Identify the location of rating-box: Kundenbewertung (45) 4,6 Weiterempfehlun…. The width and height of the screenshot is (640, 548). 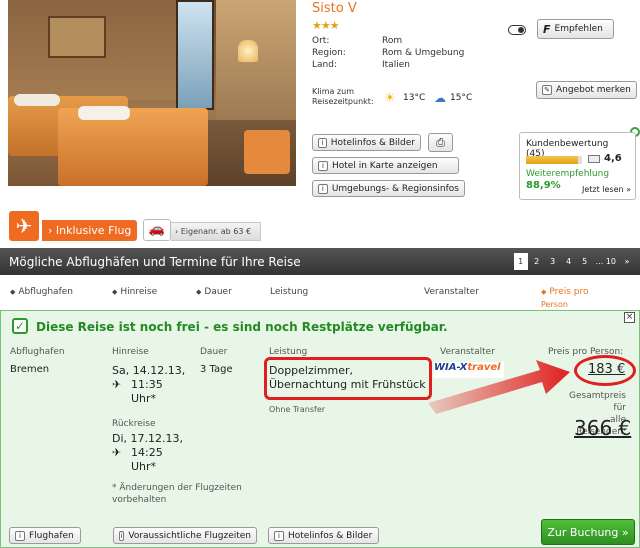
(577, 166).